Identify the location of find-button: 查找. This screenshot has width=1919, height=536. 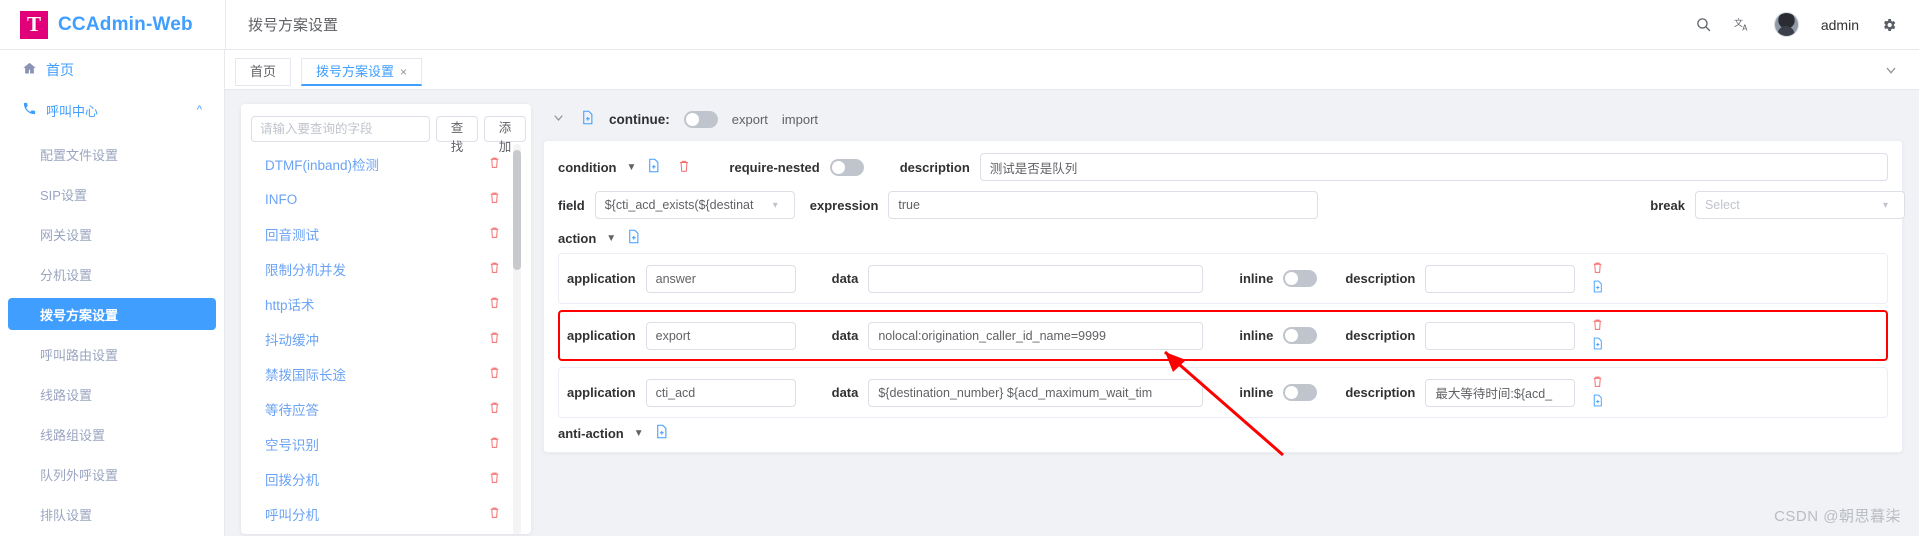
(457, 135).